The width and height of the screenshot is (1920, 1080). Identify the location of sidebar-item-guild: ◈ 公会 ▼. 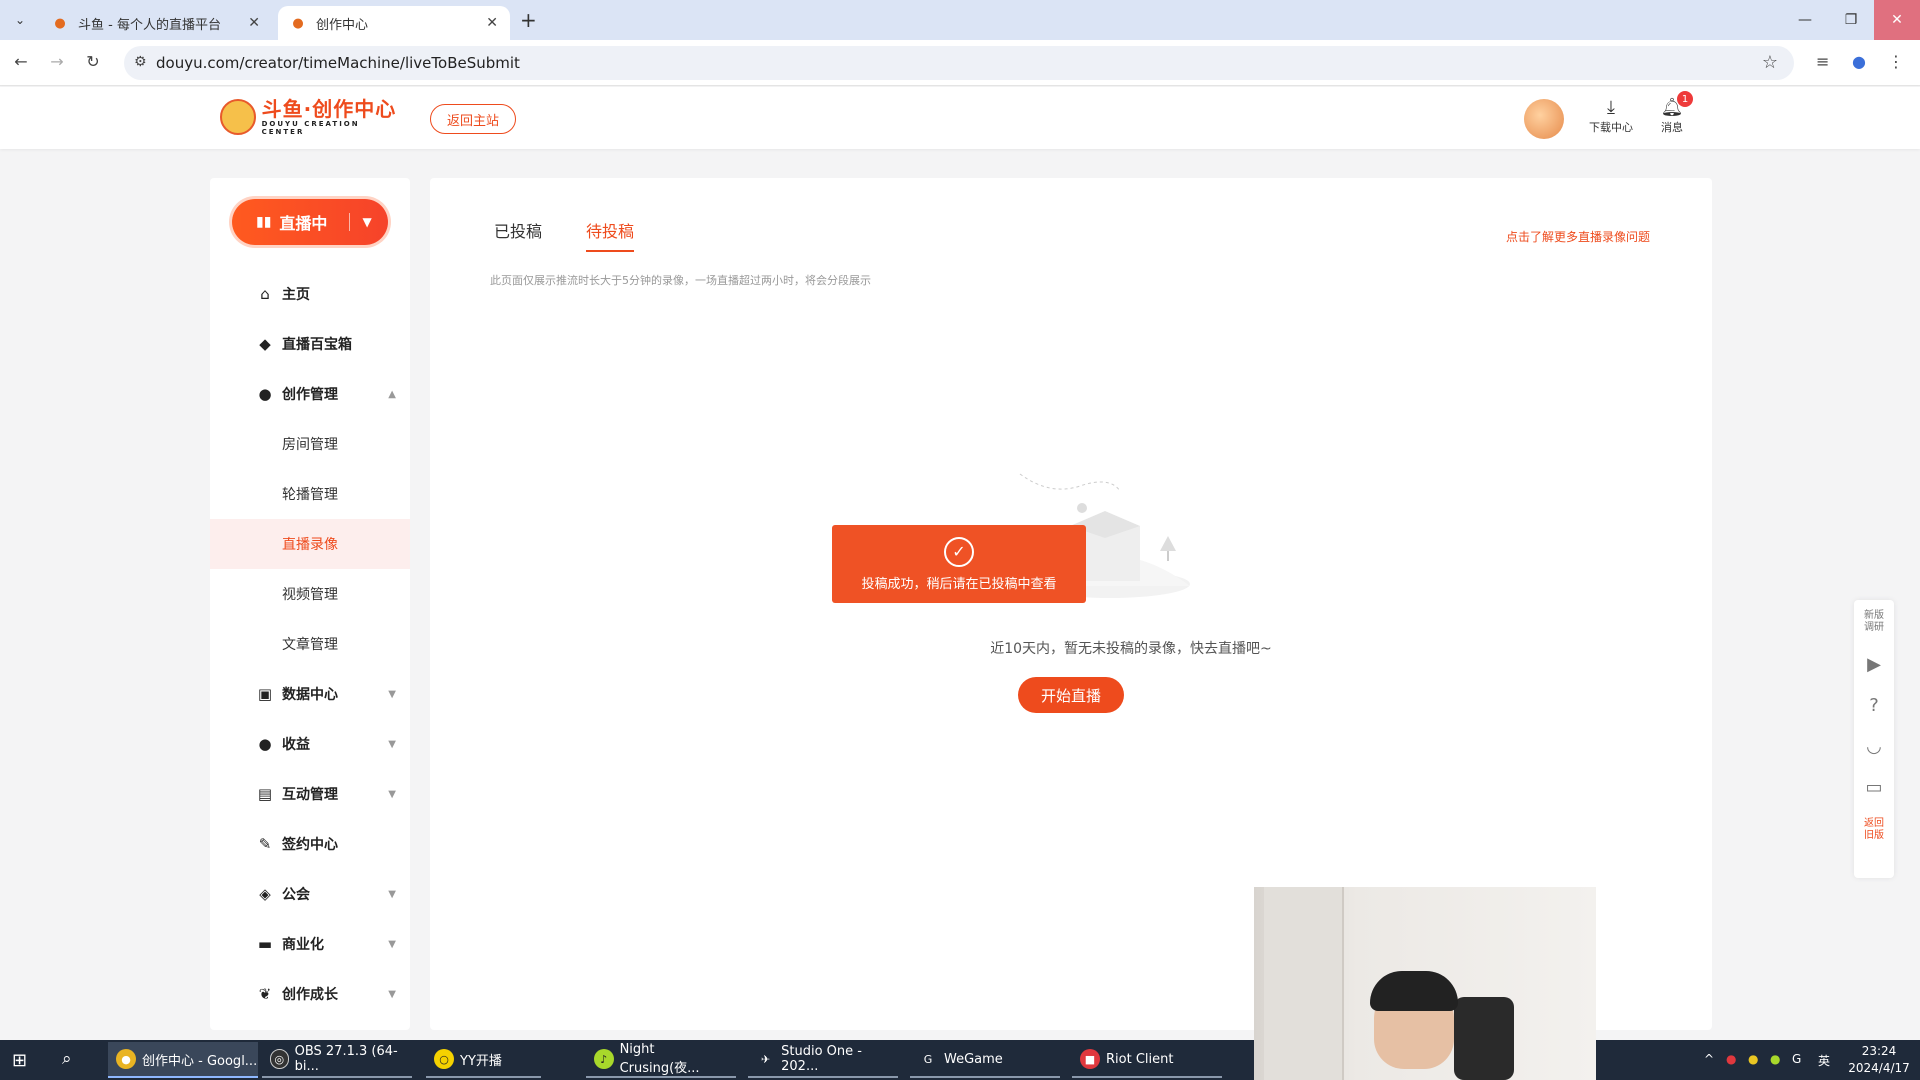
(310, 894).